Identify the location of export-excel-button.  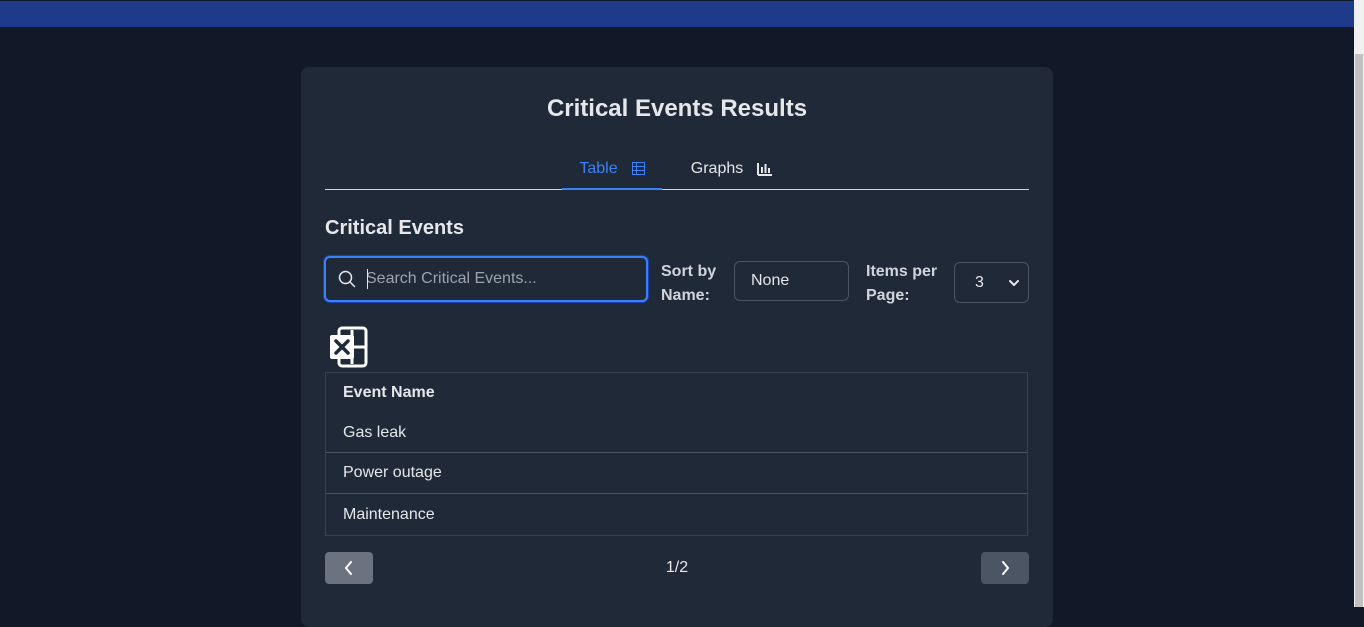
(349, 347).